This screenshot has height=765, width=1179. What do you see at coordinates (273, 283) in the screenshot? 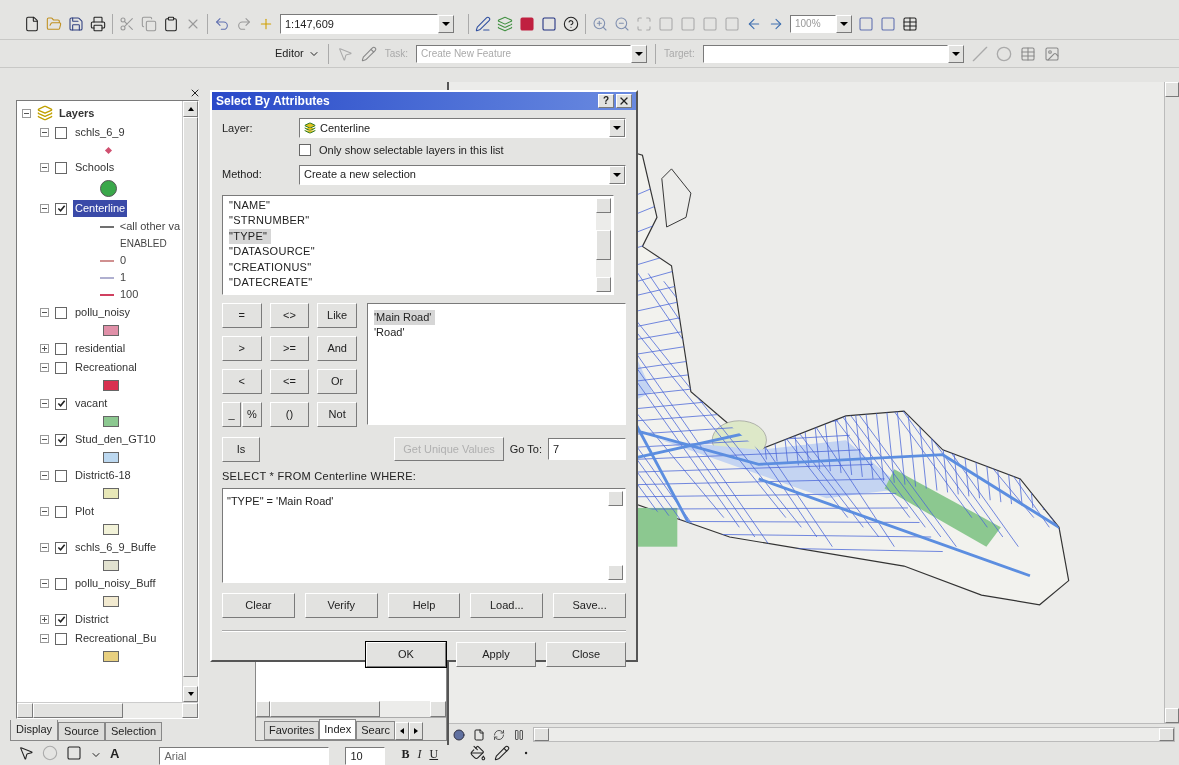
I see `field-item: "DATECREATE"` at bounding box center [273, 283].